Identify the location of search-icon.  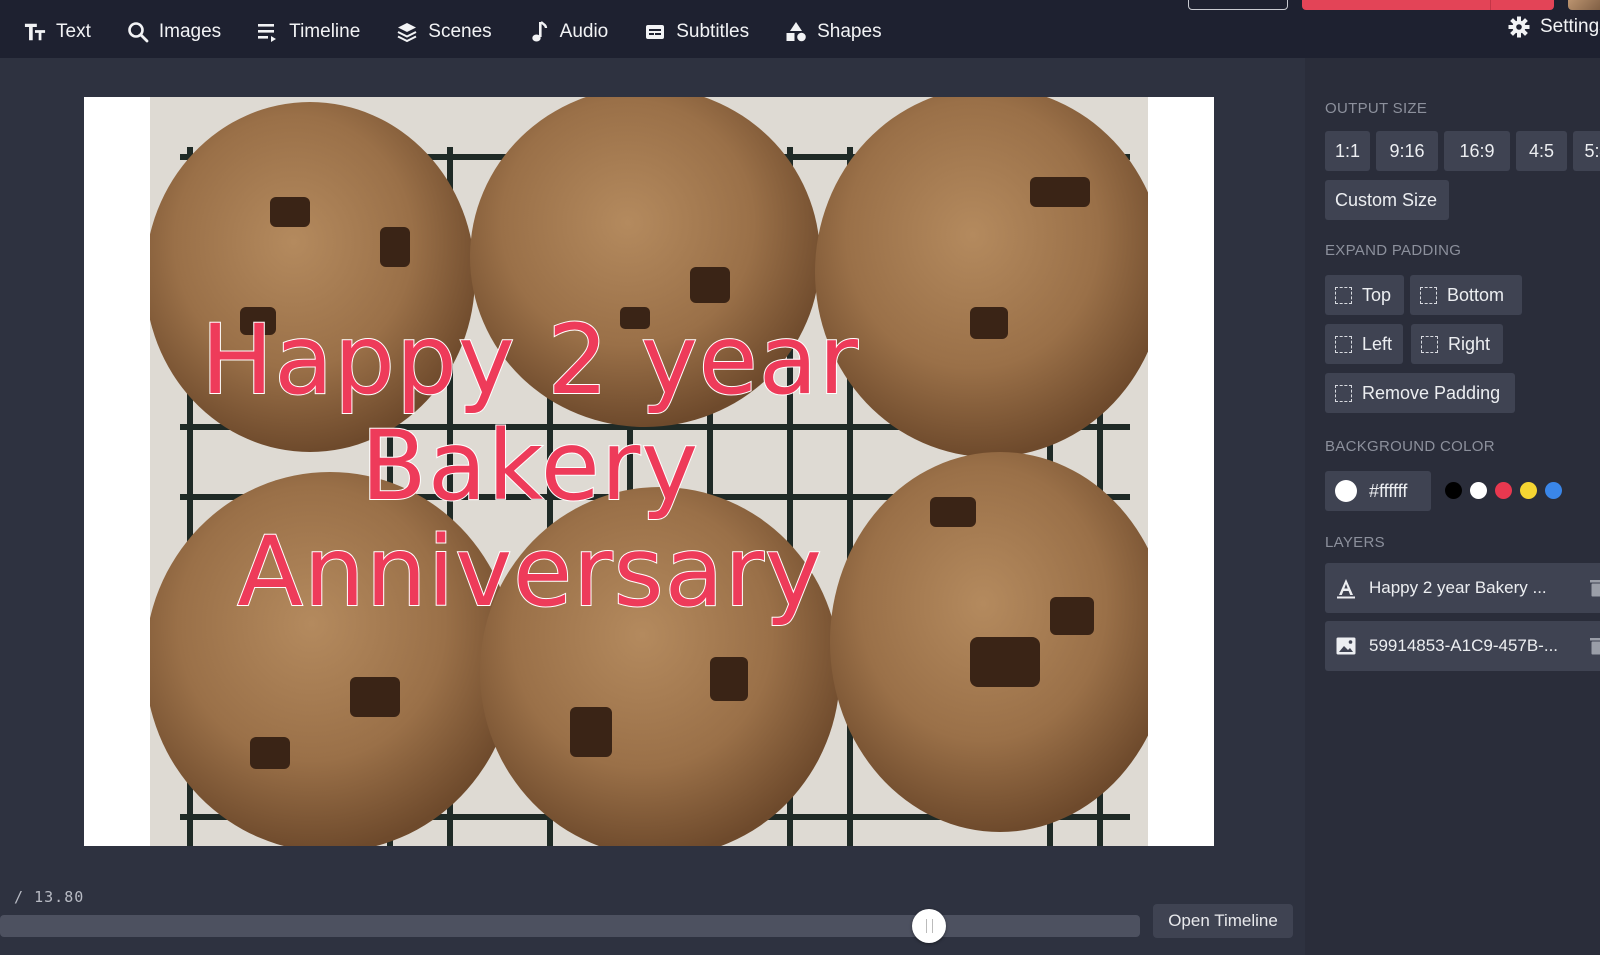
(138, 32).